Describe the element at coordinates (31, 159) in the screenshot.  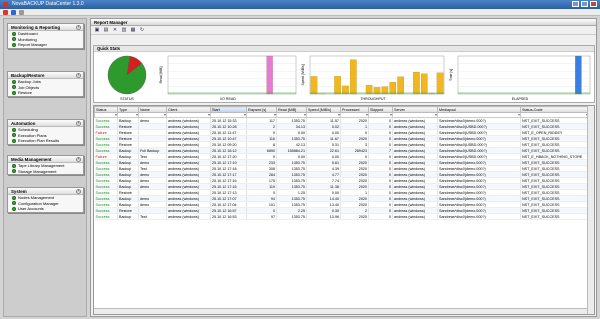
I see `panel-title: Media Management` at that location.